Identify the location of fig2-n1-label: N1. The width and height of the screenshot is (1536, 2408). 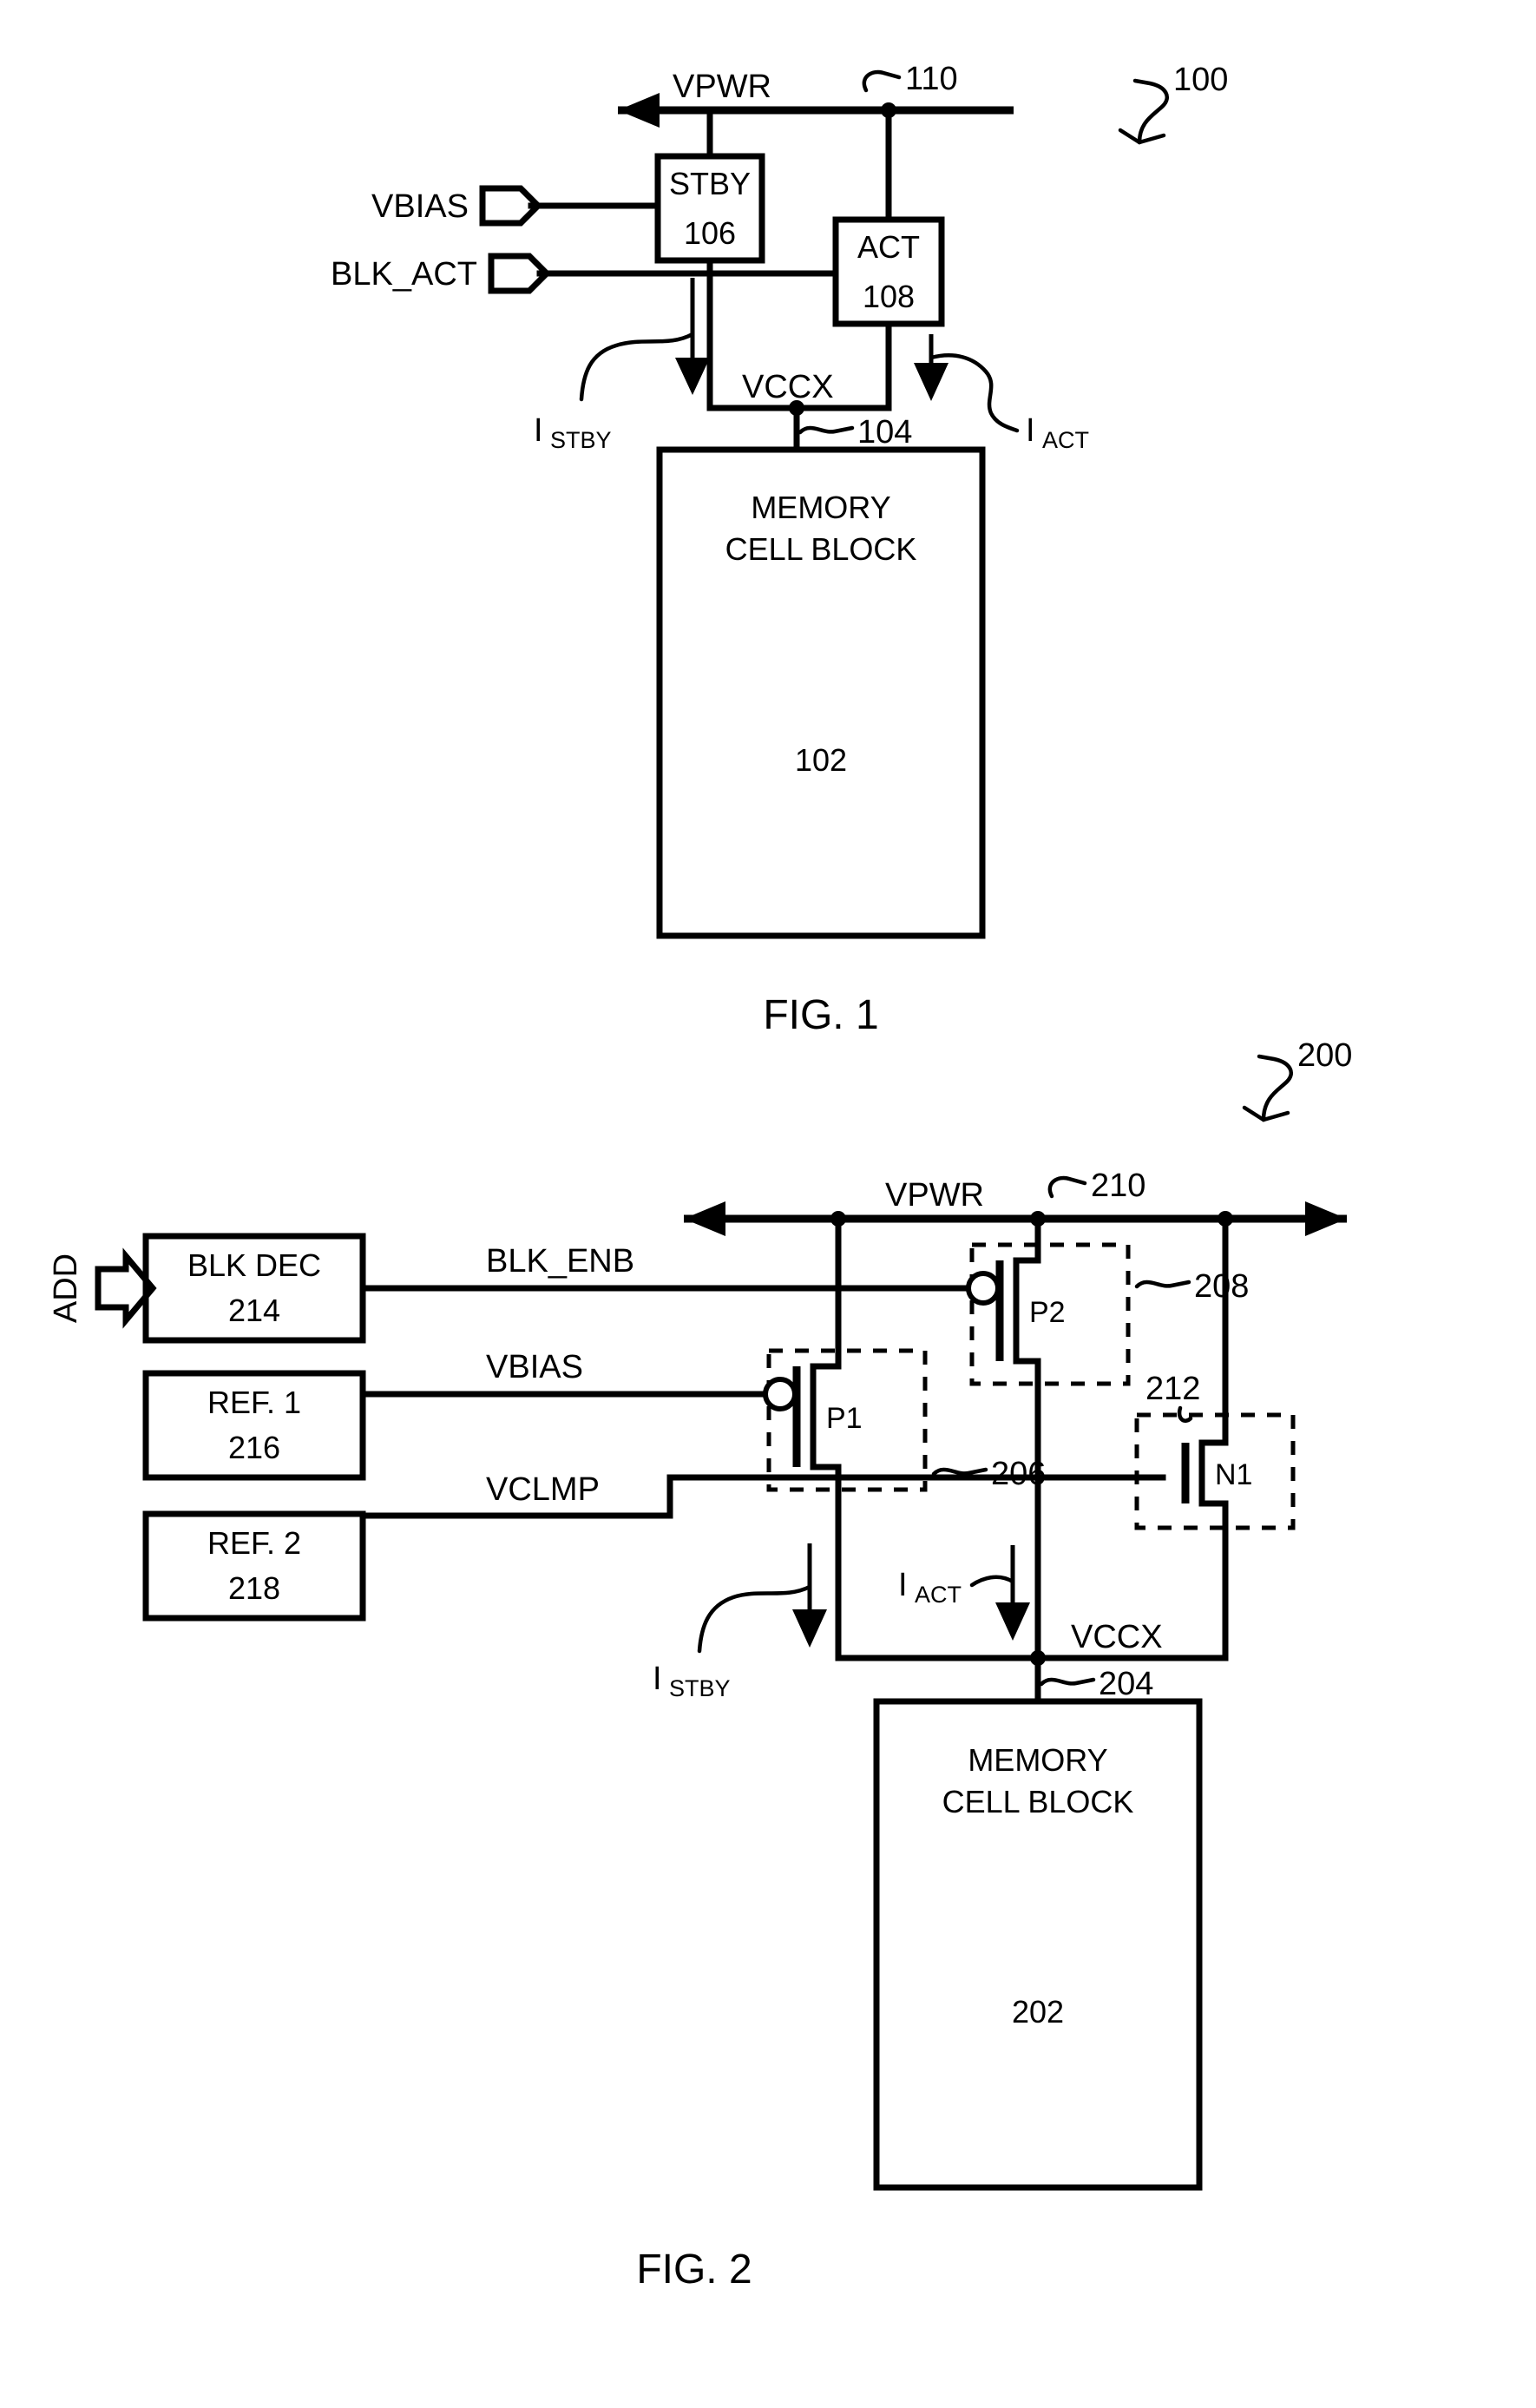
(1233, 1474).